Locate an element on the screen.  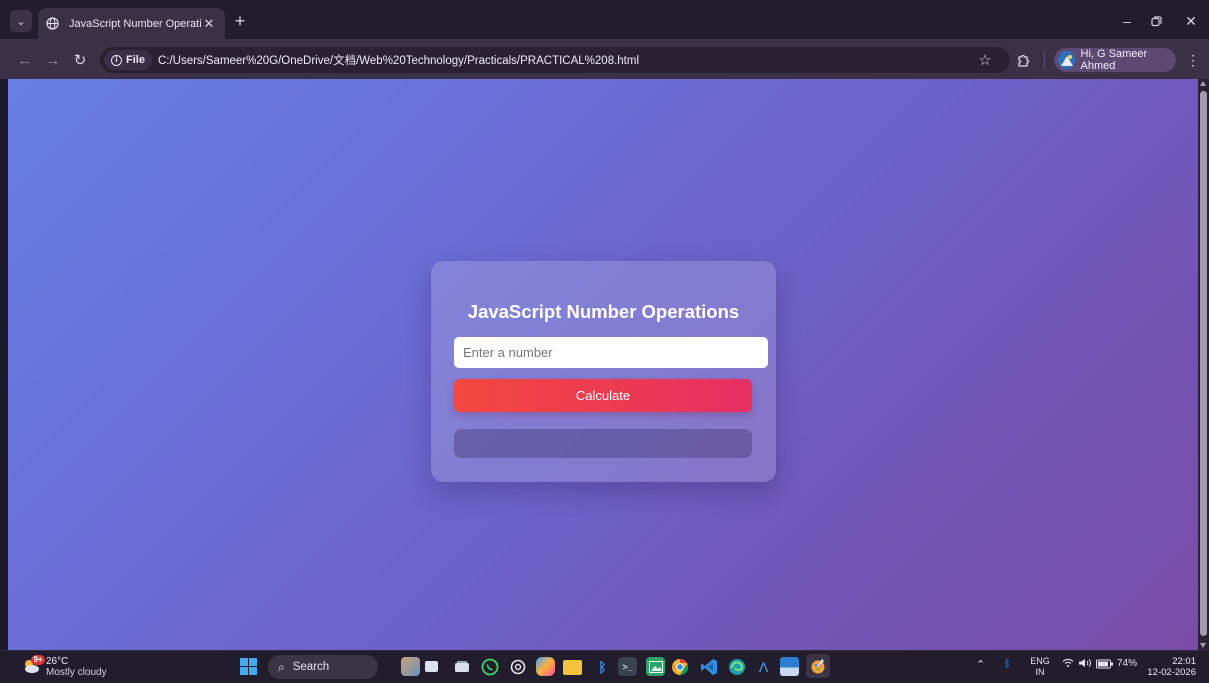
site-info-chip: i File is located at coordinates (128, 60).